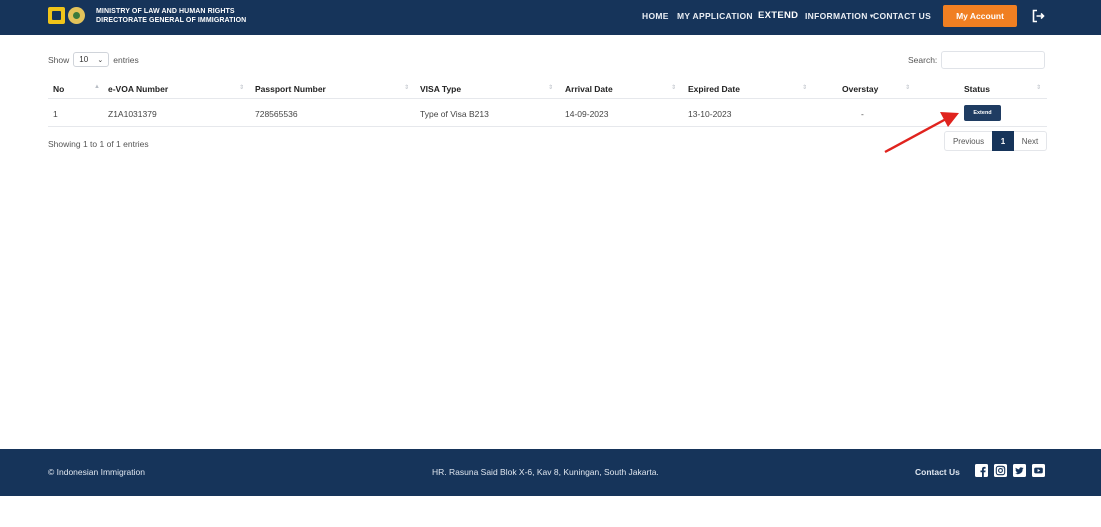  I want to click on chevron-down-icon: ⌄, so click(100, 60).